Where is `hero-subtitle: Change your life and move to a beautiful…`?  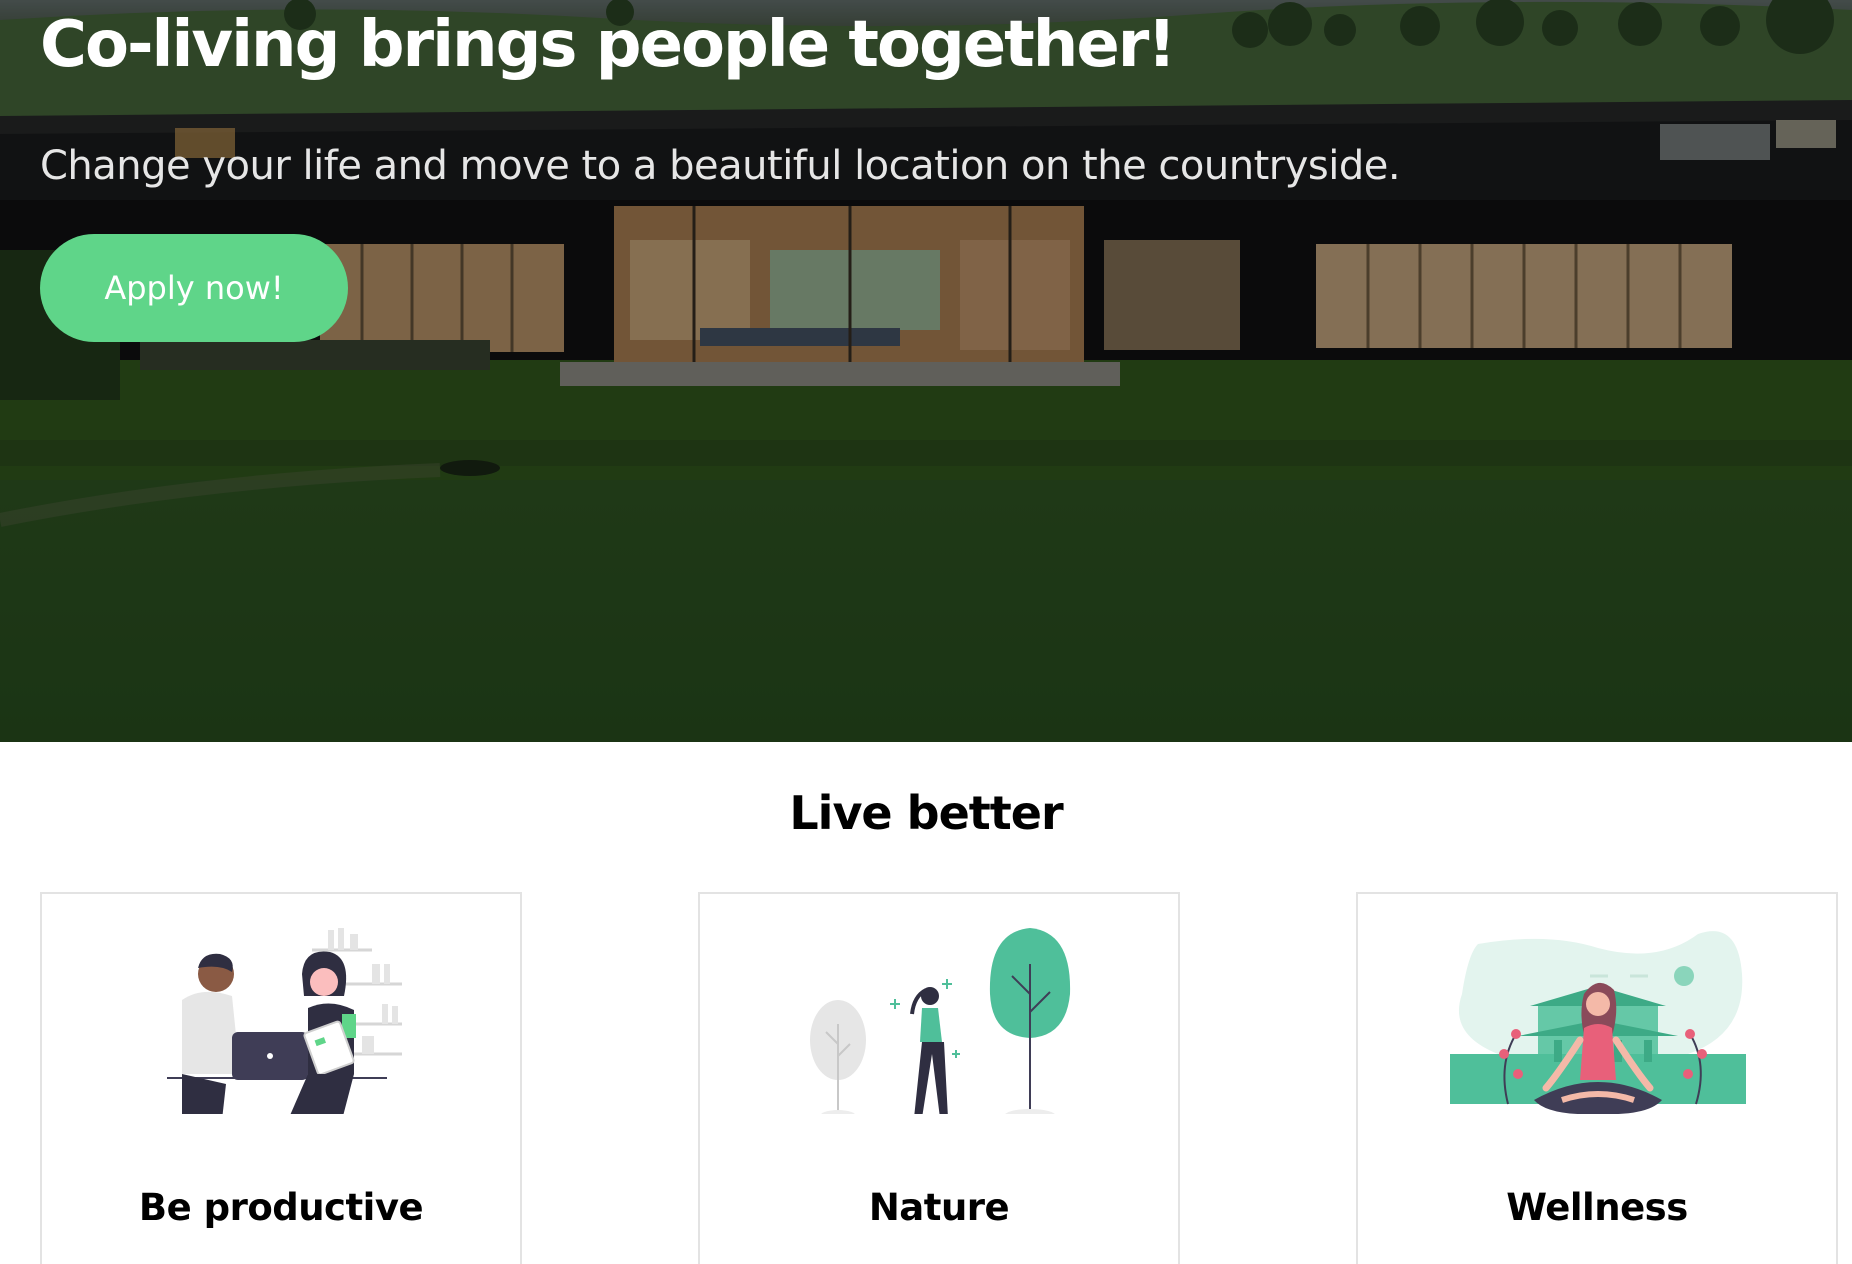
hero-subtitle: Change your life and move to a beautiful… is located at coordinates (720, 166).